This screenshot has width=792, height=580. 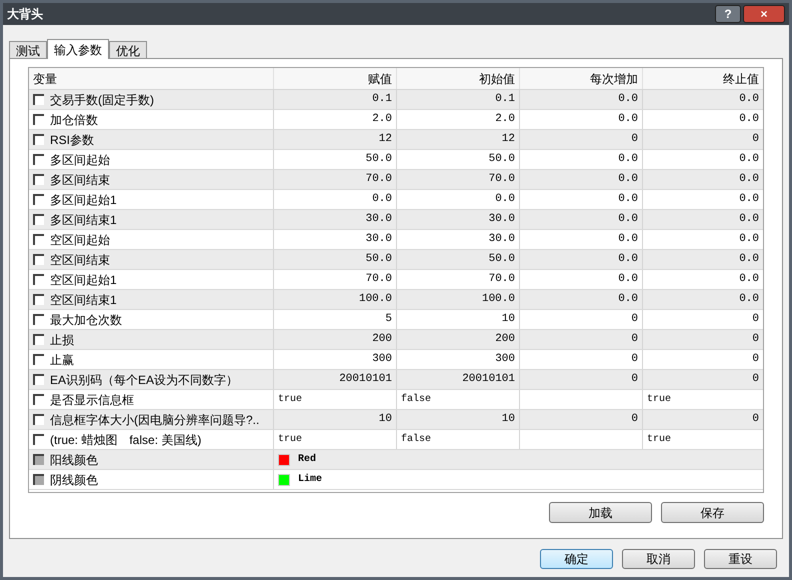 What do you see at coordinates (764, 14) in the screenshot?
I see `close-button: ×` at bounding box center [764, 14].